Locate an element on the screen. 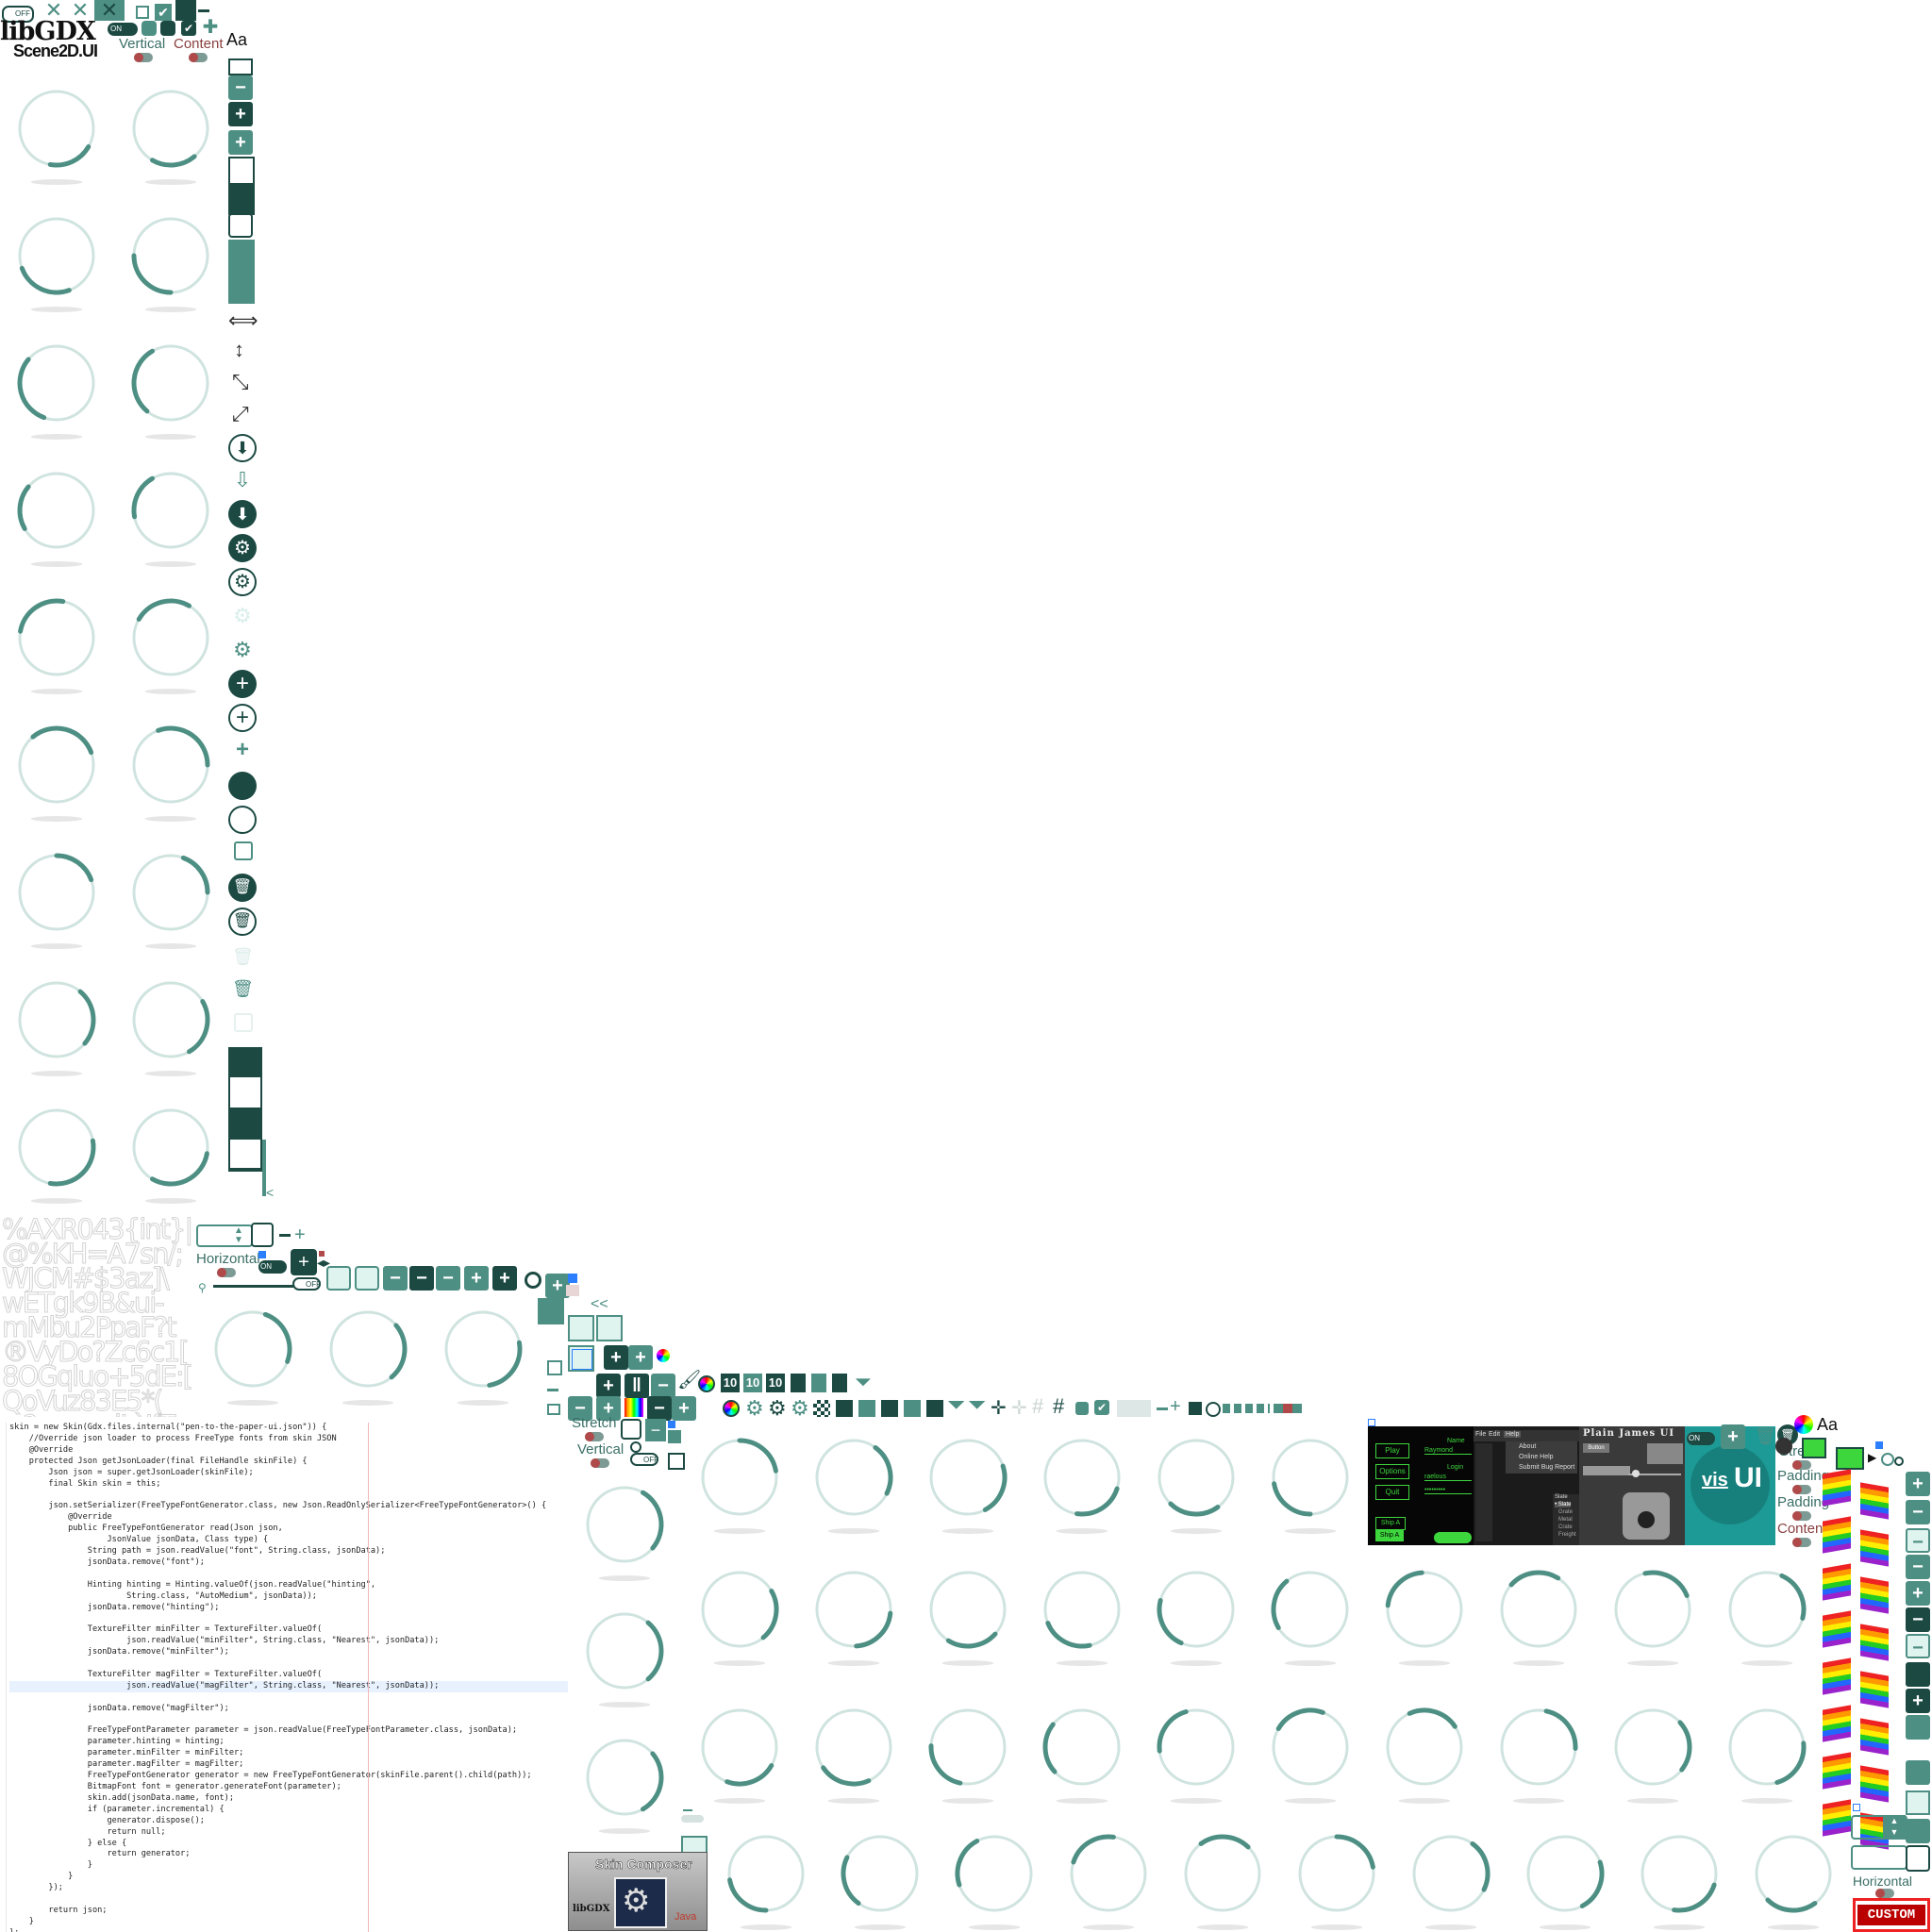 This screenshot has height=1932, width=1932. checkbox-empty is located at coordinates (142, 12).